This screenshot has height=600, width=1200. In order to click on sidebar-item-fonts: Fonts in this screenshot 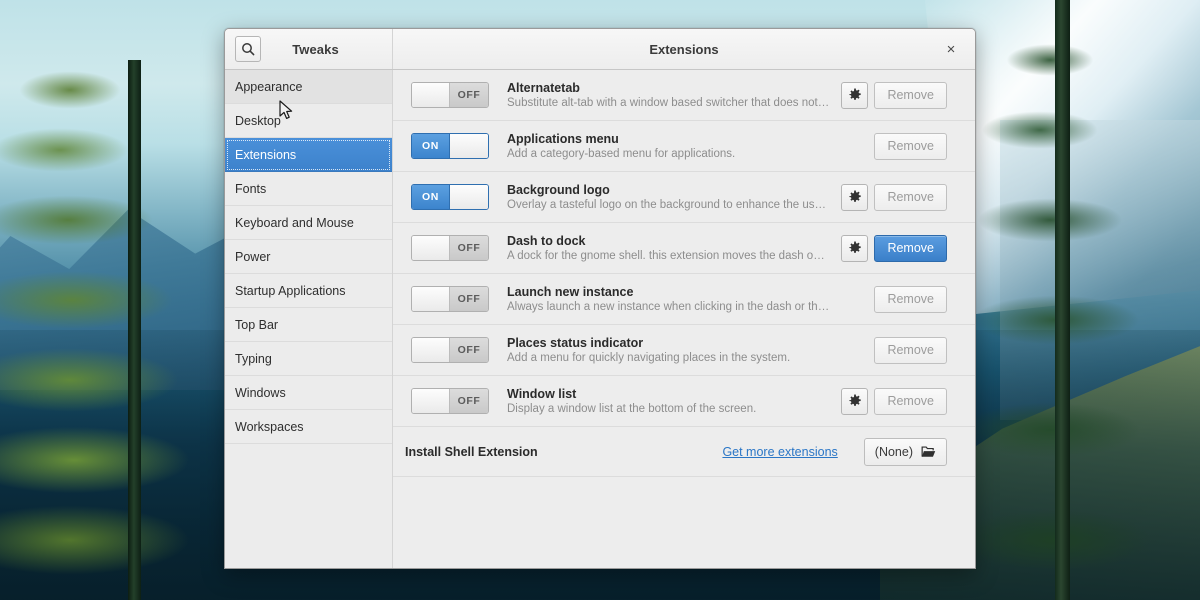, I will do `click(308, 189)`.